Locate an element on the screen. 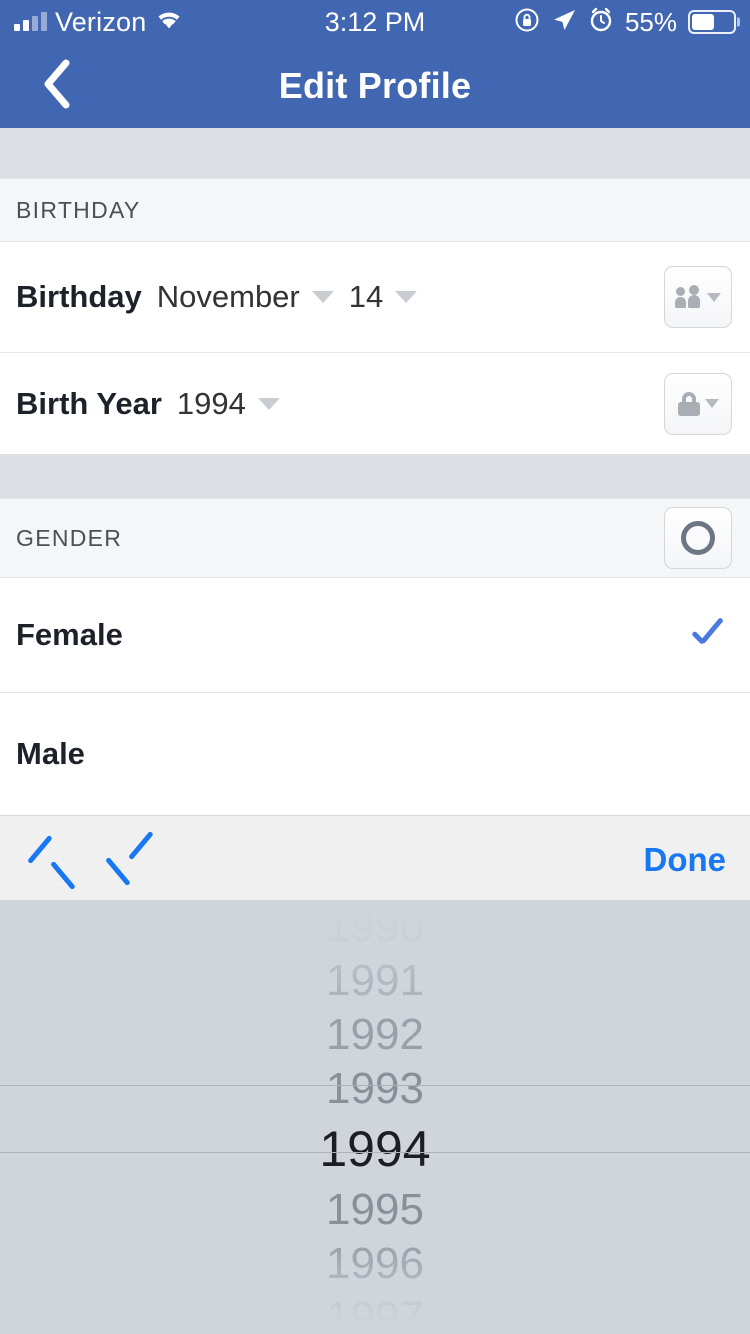 This screenshot has height=1334, width=750. birthday-month-value: November is located at coordinates (228, 297).